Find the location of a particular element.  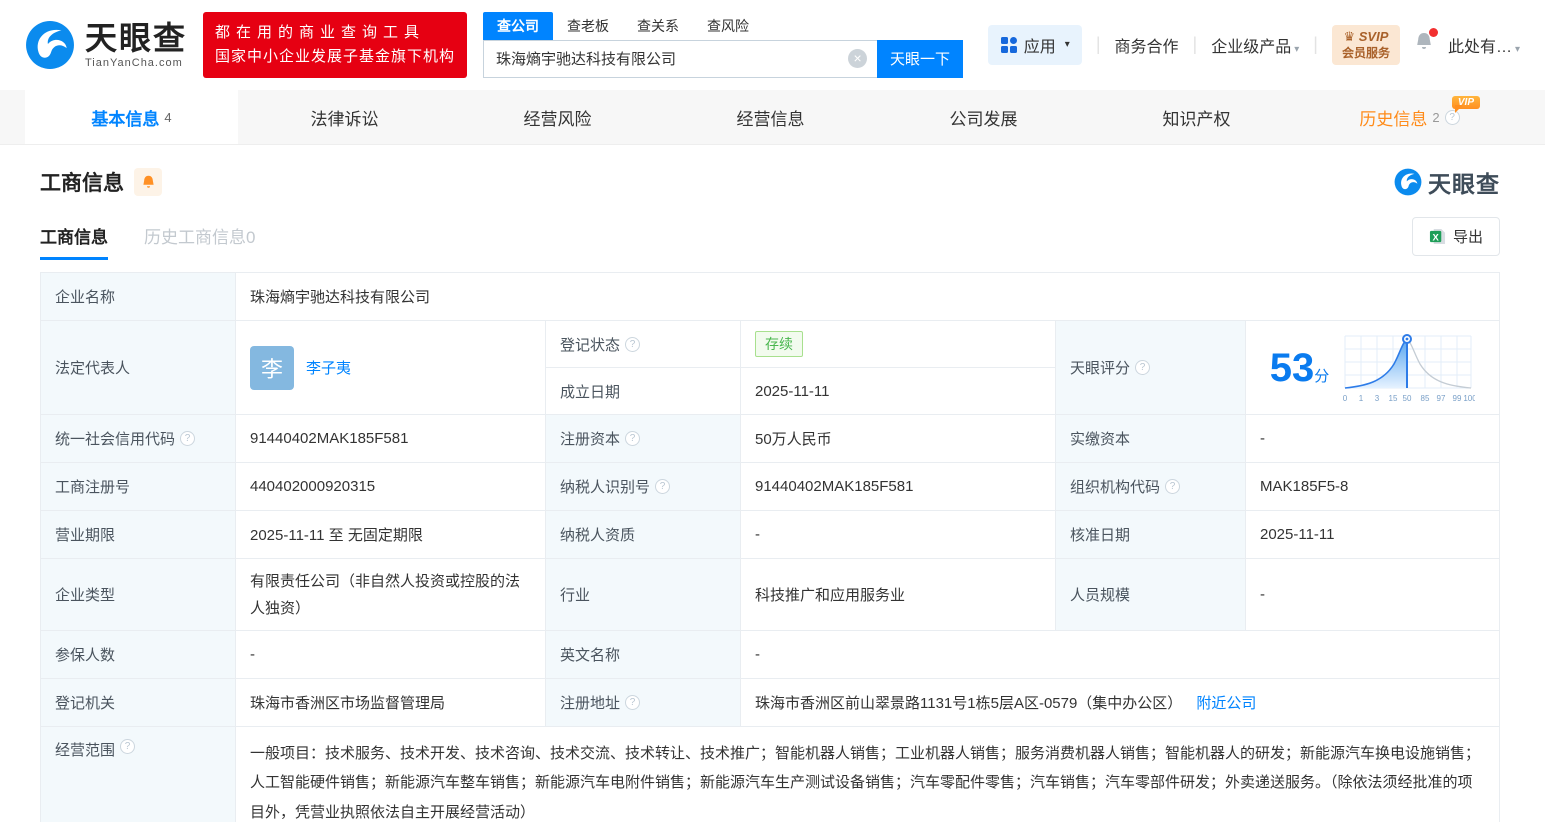

search-area: 查公司 查老板 查关系 查风险 × 天眼一下 is located at coordinates (723, 44).